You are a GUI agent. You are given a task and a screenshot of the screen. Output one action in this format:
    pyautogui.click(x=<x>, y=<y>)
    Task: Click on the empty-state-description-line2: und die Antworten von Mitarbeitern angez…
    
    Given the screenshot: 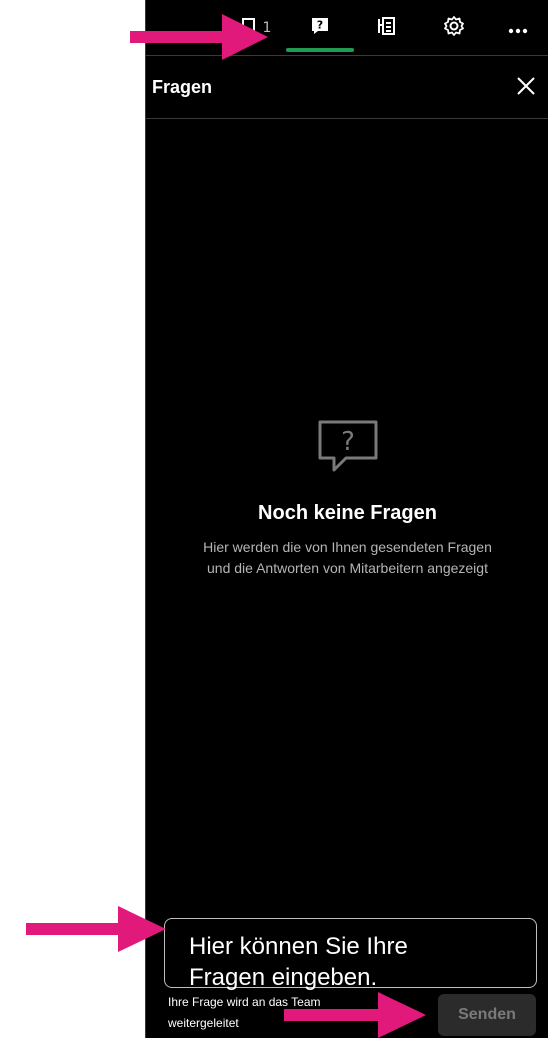 What is the action you would take?
    pyautogui.click(x=347, y=568)
    